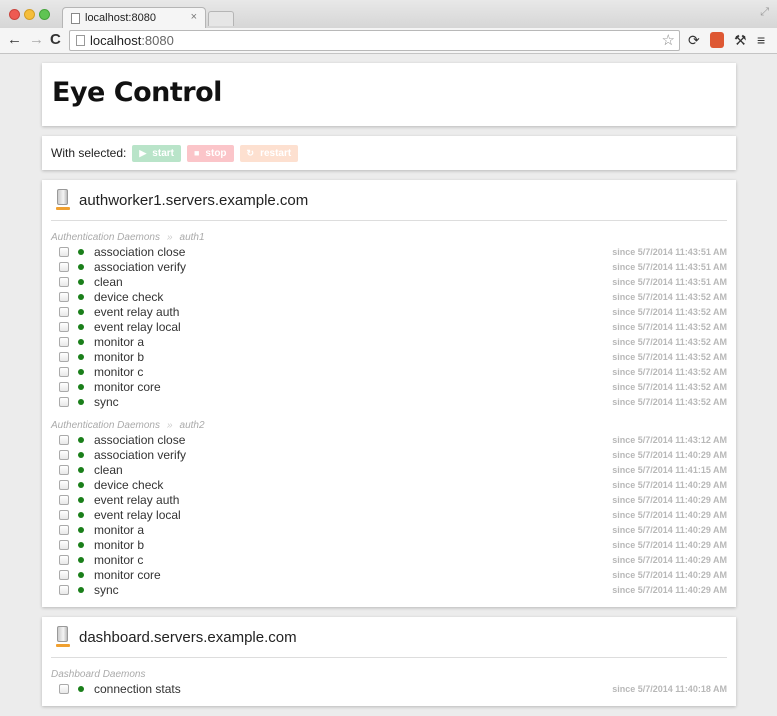  I want to click on daemon-row: monitor c since 5/7/2014 11:40:29 AM, so click(389, 559).